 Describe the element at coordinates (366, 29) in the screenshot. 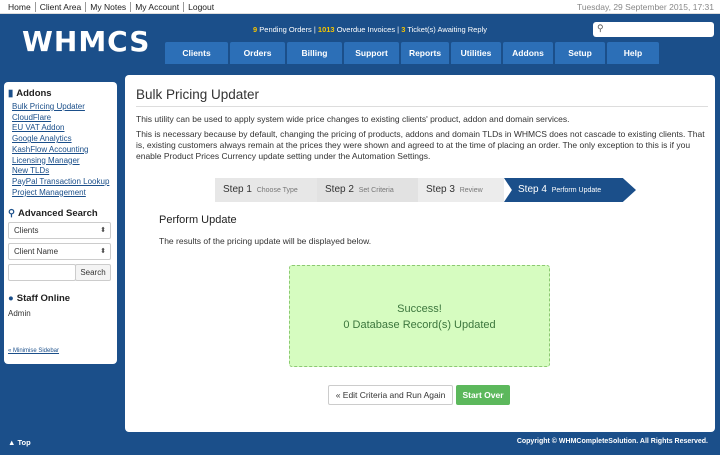

I see `overdue-label: Overdue Invoices` at that location.